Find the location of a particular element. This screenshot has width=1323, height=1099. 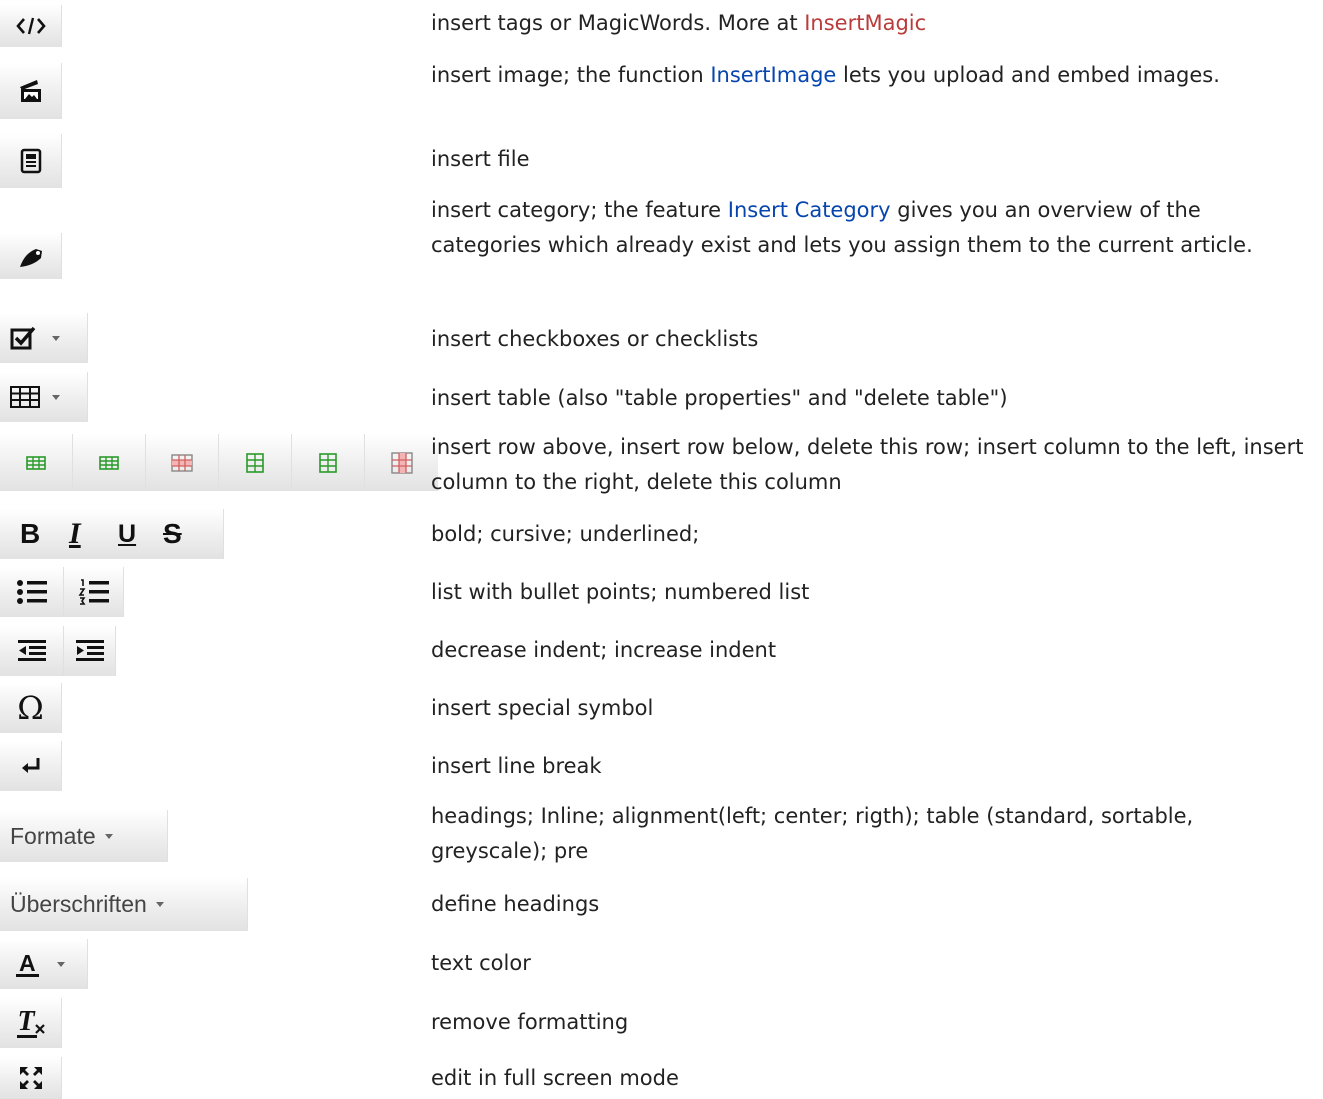

insert-column-left-button is located at coordinates (255, 462).